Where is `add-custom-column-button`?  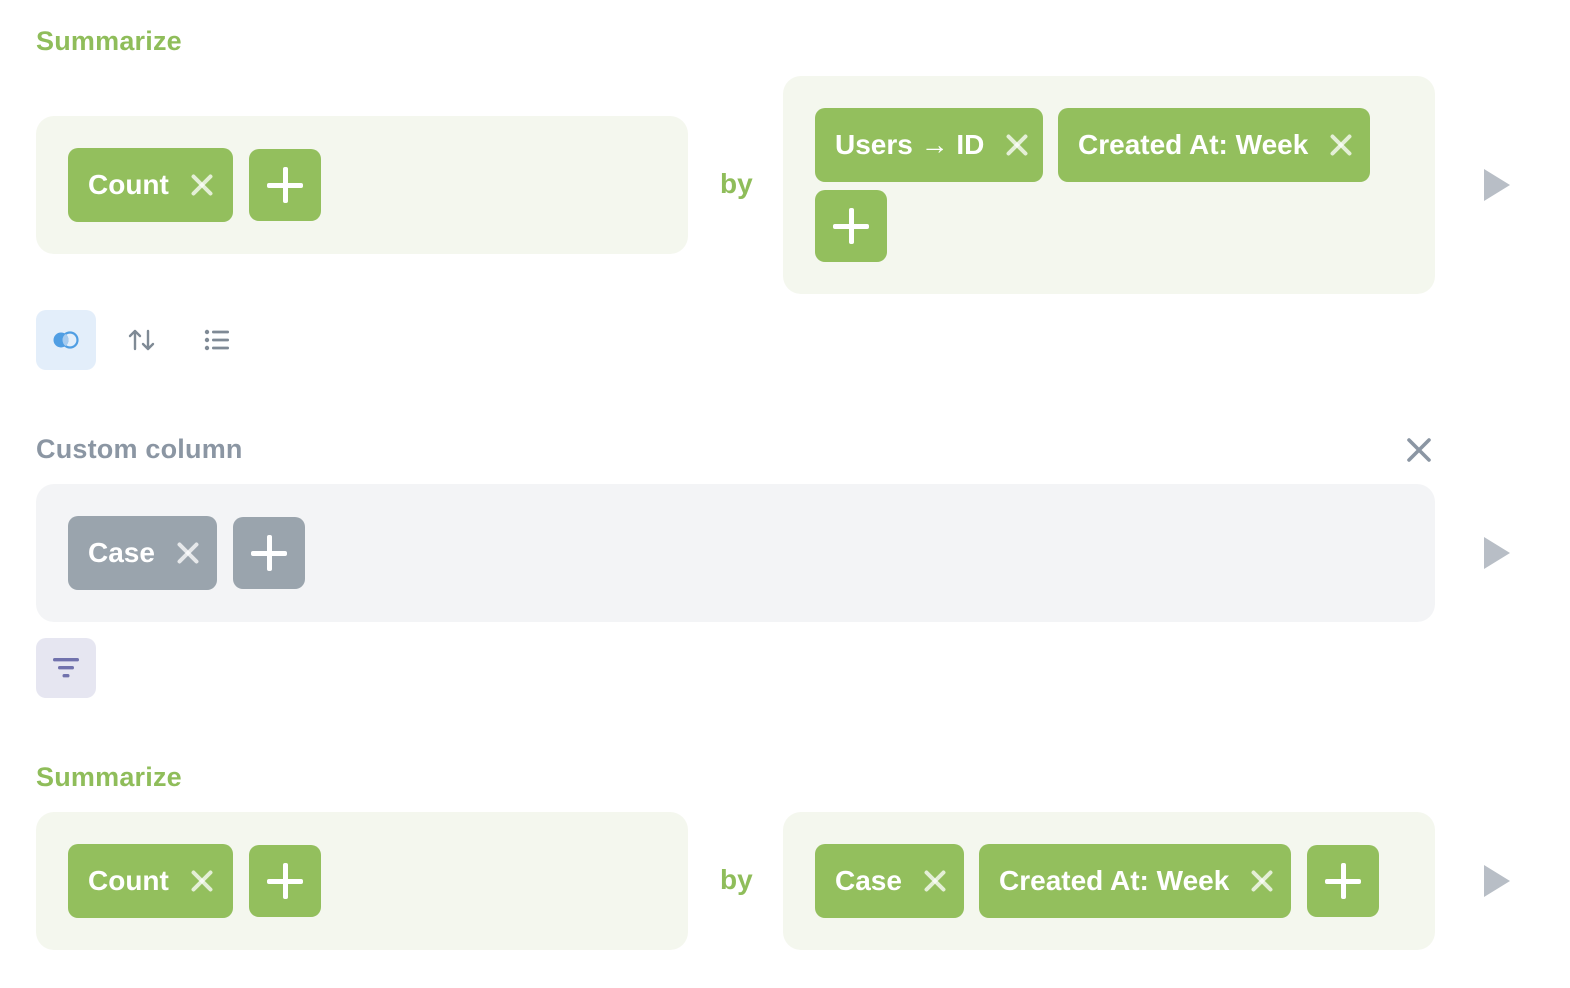 add-custom-column-button is located at coordinates (269, 553).